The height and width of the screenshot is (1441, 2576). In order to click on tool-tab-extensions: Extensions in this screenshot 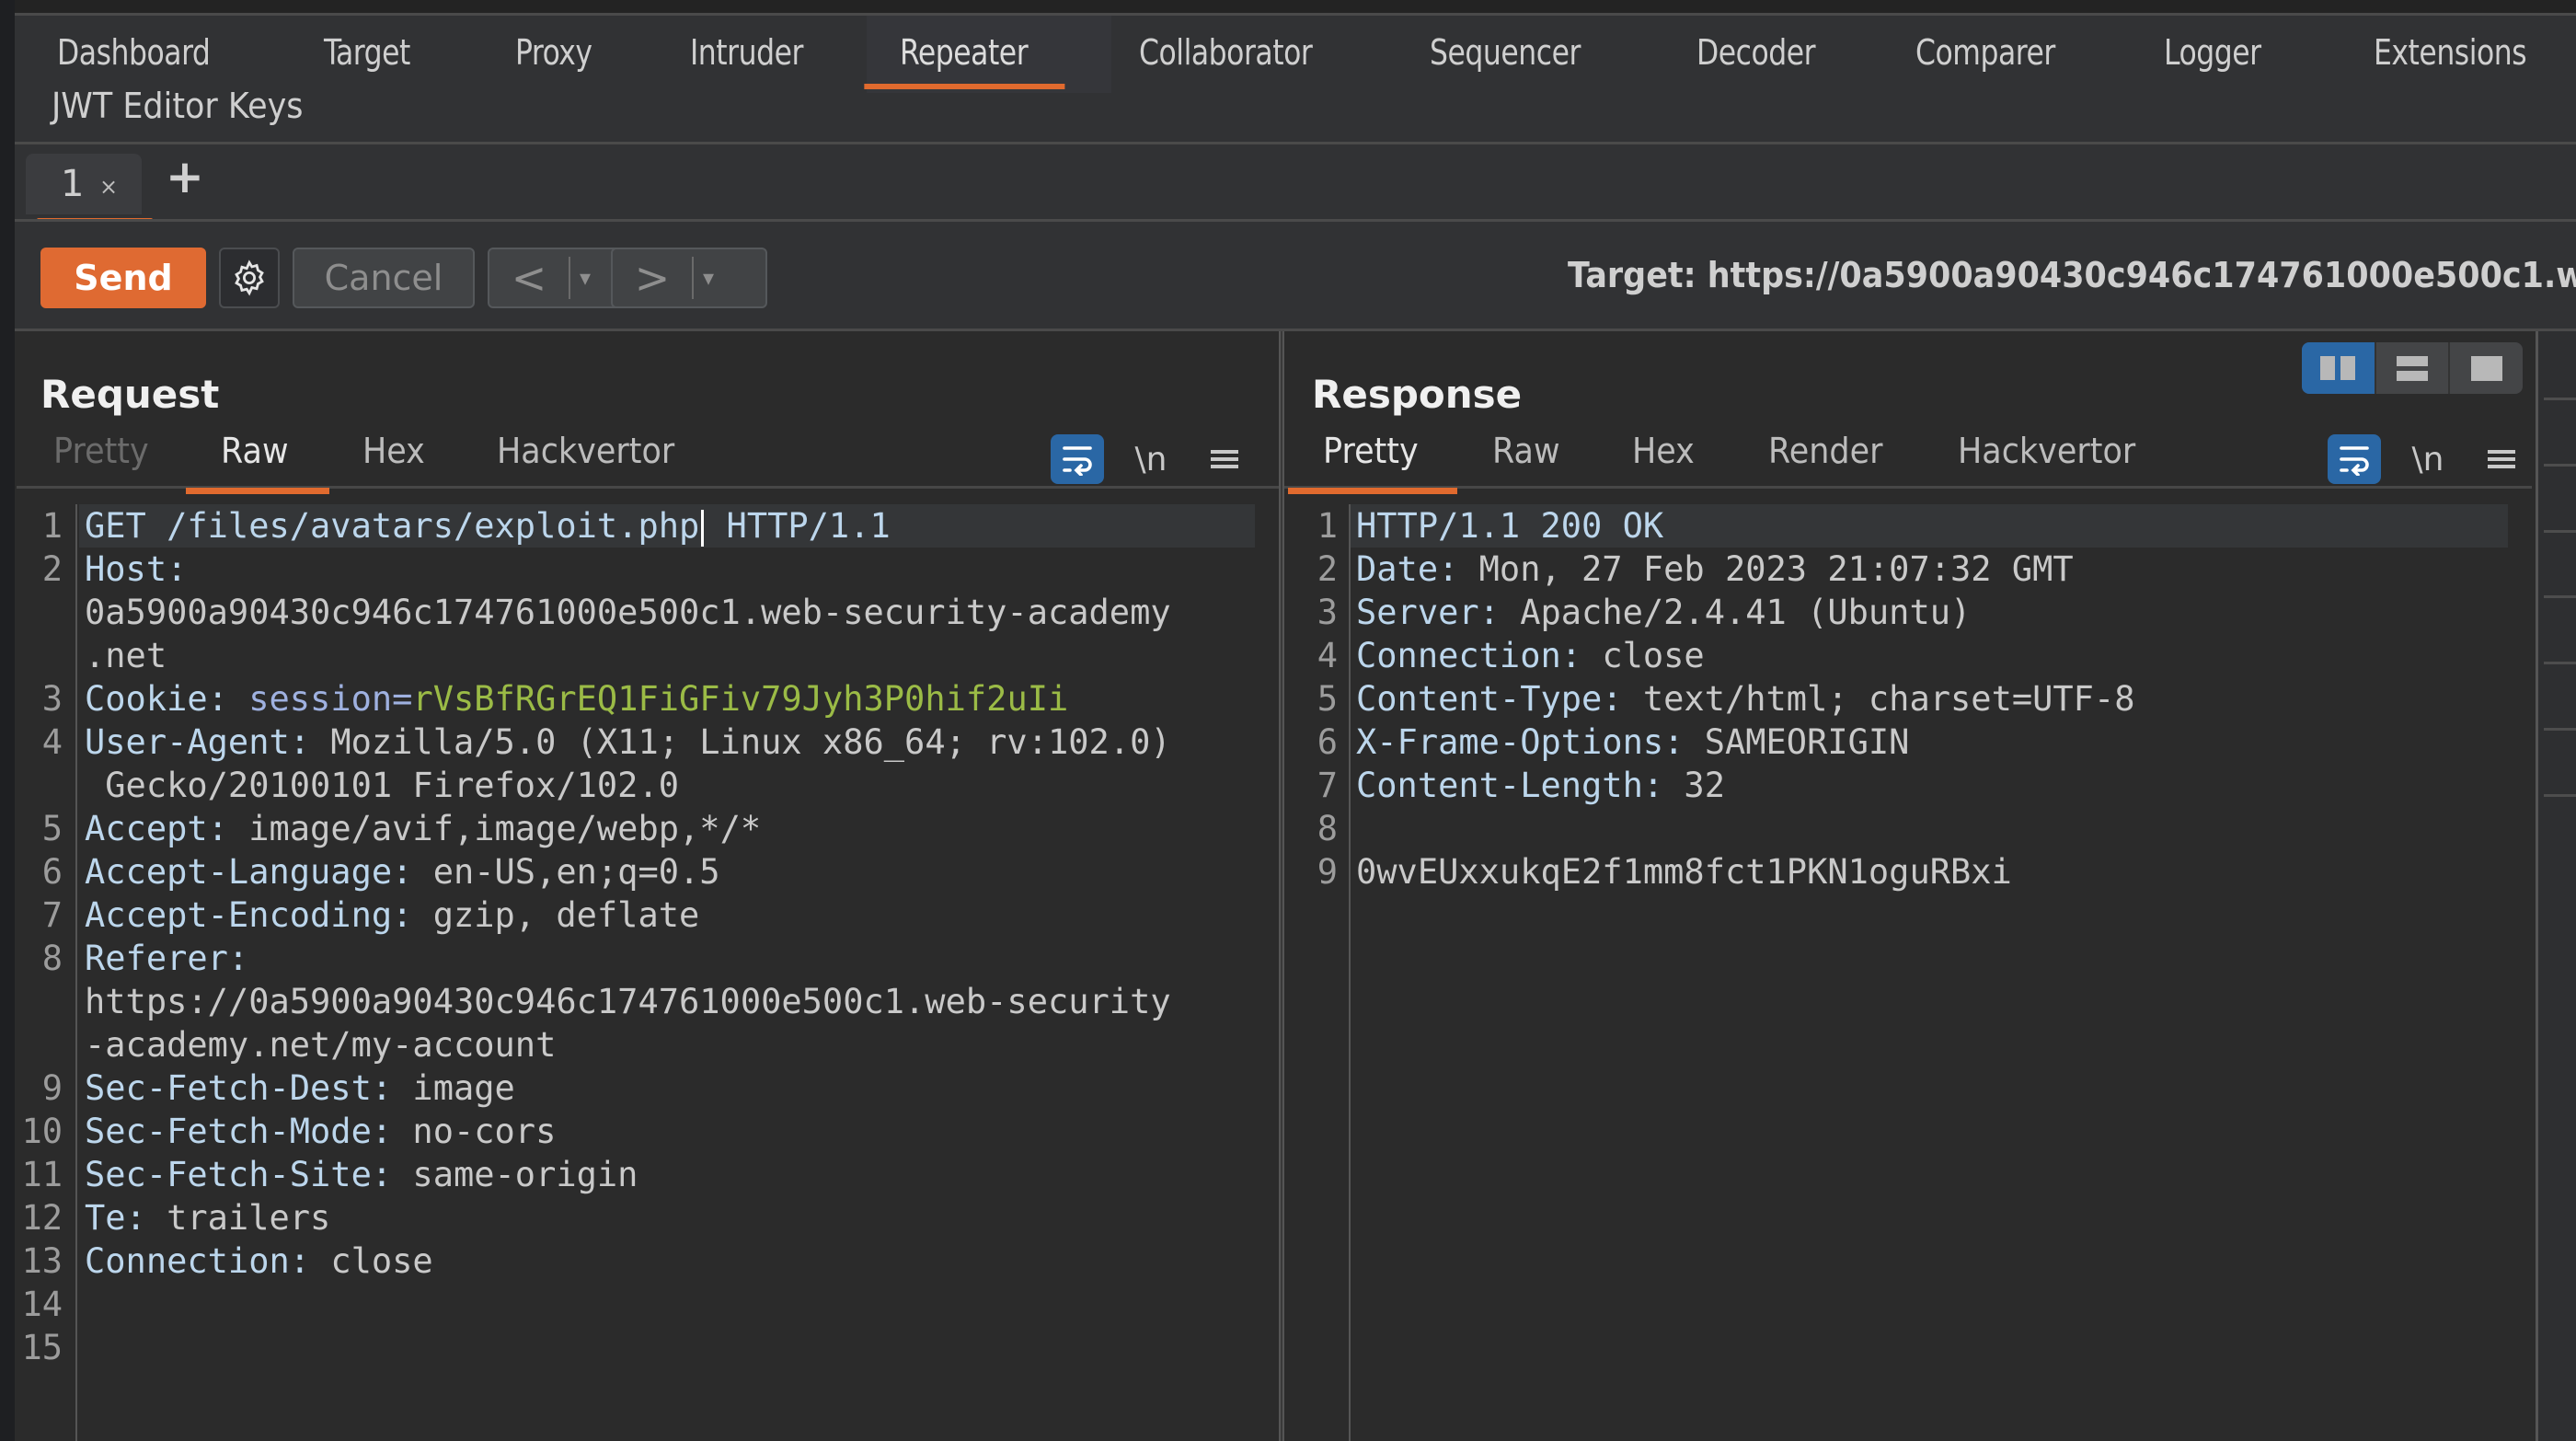, I will do `click(2450, 57)`.